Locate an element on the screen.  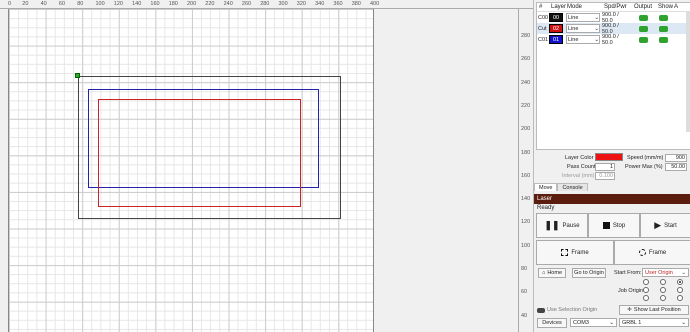
use-selection-origin-label: Use Selection Origin is located at coordinates (572, 310).